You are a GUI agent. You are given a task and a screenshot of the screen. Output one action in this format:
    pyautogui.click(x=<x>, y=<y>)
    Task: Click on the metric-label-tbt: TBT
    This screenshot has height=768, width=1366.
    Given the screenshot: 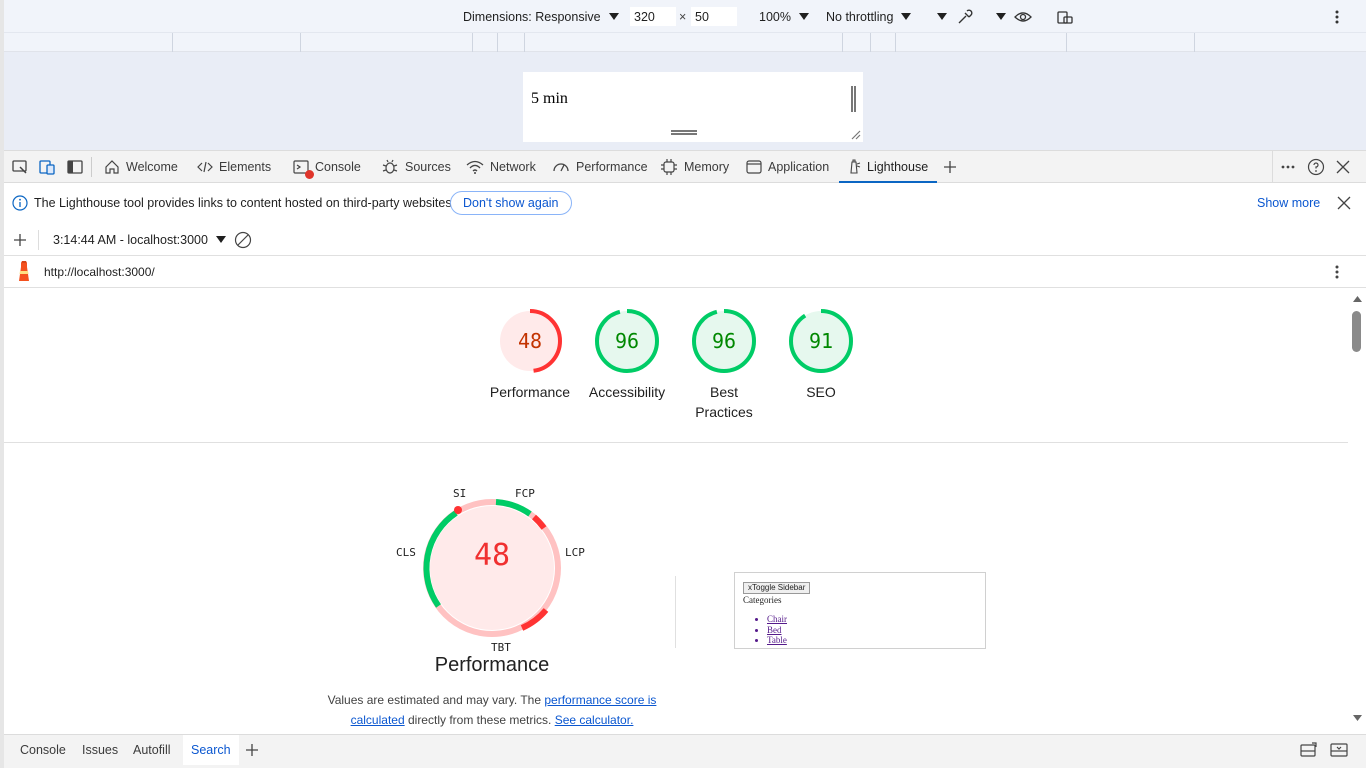 What is the action you would take?
    pyautogui.click(x=501, y=647)
    